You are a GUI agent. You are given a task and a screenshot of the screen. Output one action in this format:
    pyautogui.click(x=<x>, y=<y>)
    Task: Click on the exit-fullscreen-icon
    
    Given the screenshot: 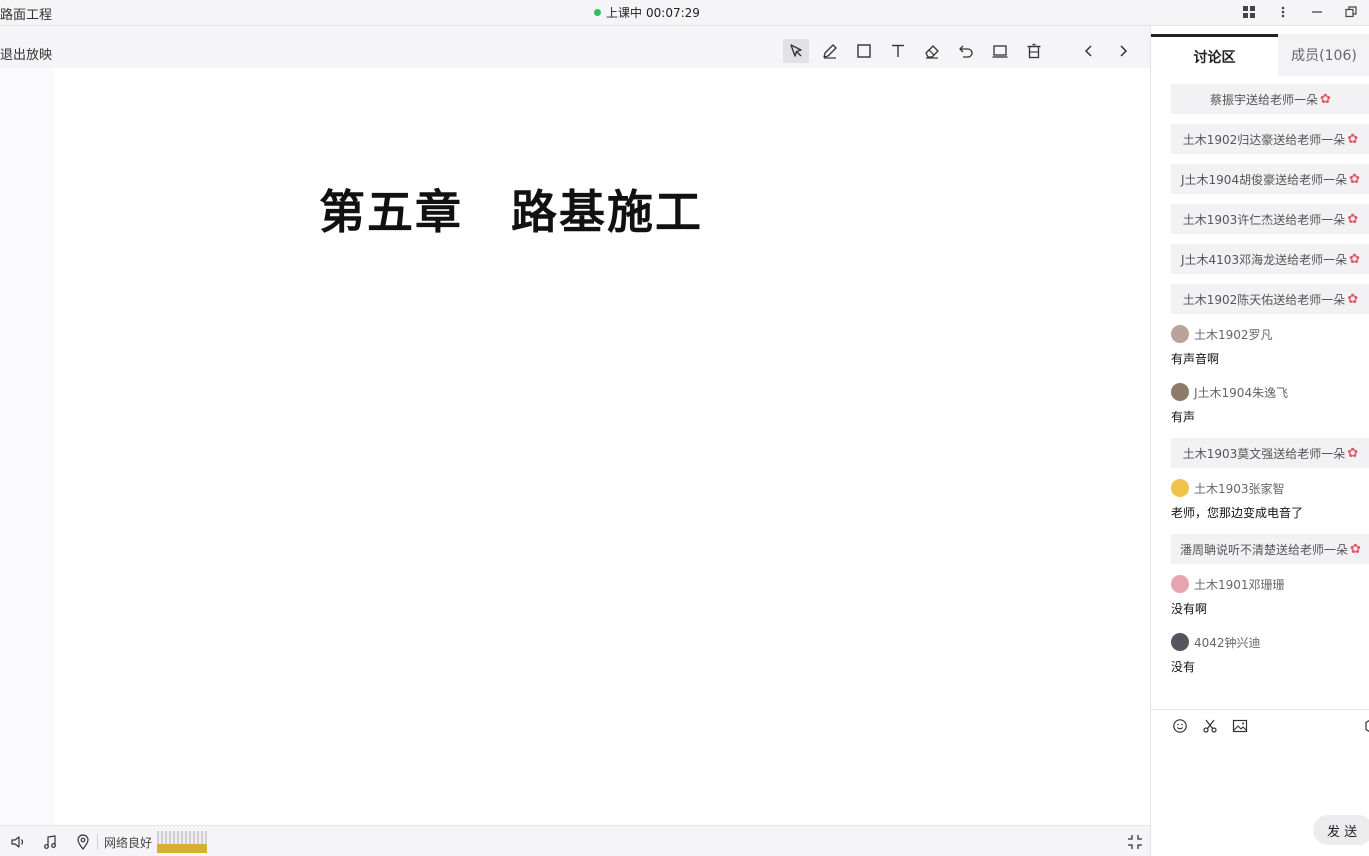 What is the action you would take?
    pyautogui.click(x=1135, y=842)
    